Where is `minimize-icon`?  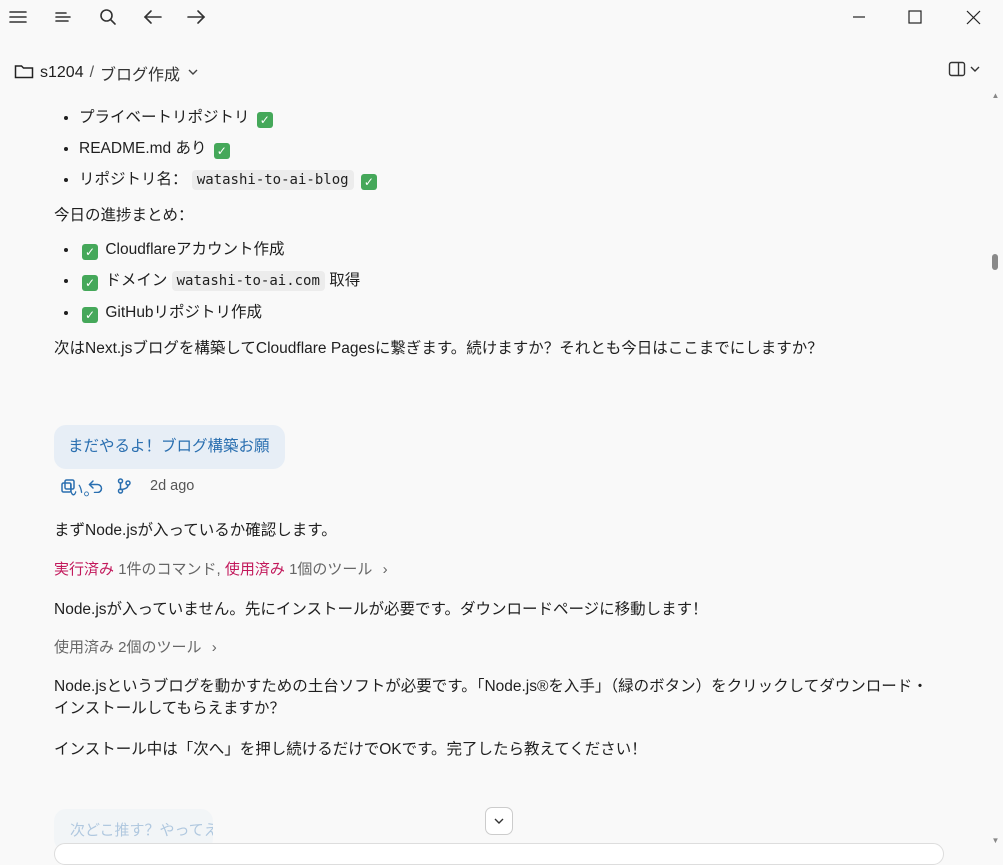
minimize-icon is located at coordinates (859, 17).